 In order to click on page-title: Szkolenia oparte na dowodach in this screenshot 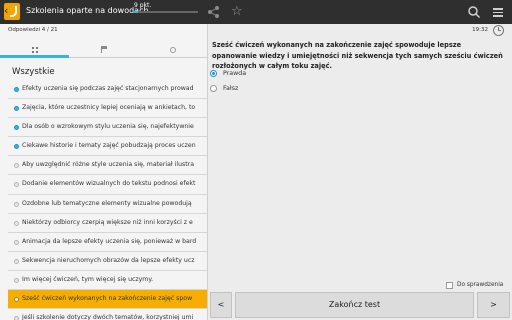, I will do `click(87, 10)`.